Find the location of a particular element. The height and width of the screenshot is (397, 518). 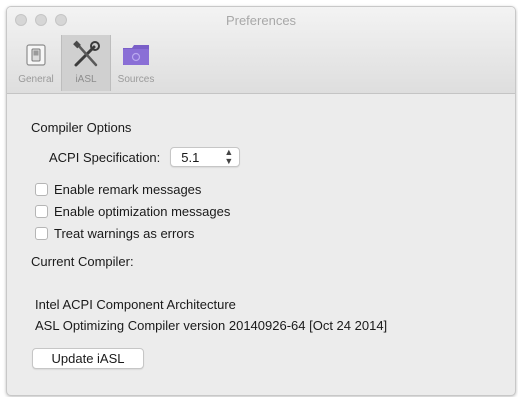

current-compiler-heading: Current Compiler: is located at coordinates (82, 261).